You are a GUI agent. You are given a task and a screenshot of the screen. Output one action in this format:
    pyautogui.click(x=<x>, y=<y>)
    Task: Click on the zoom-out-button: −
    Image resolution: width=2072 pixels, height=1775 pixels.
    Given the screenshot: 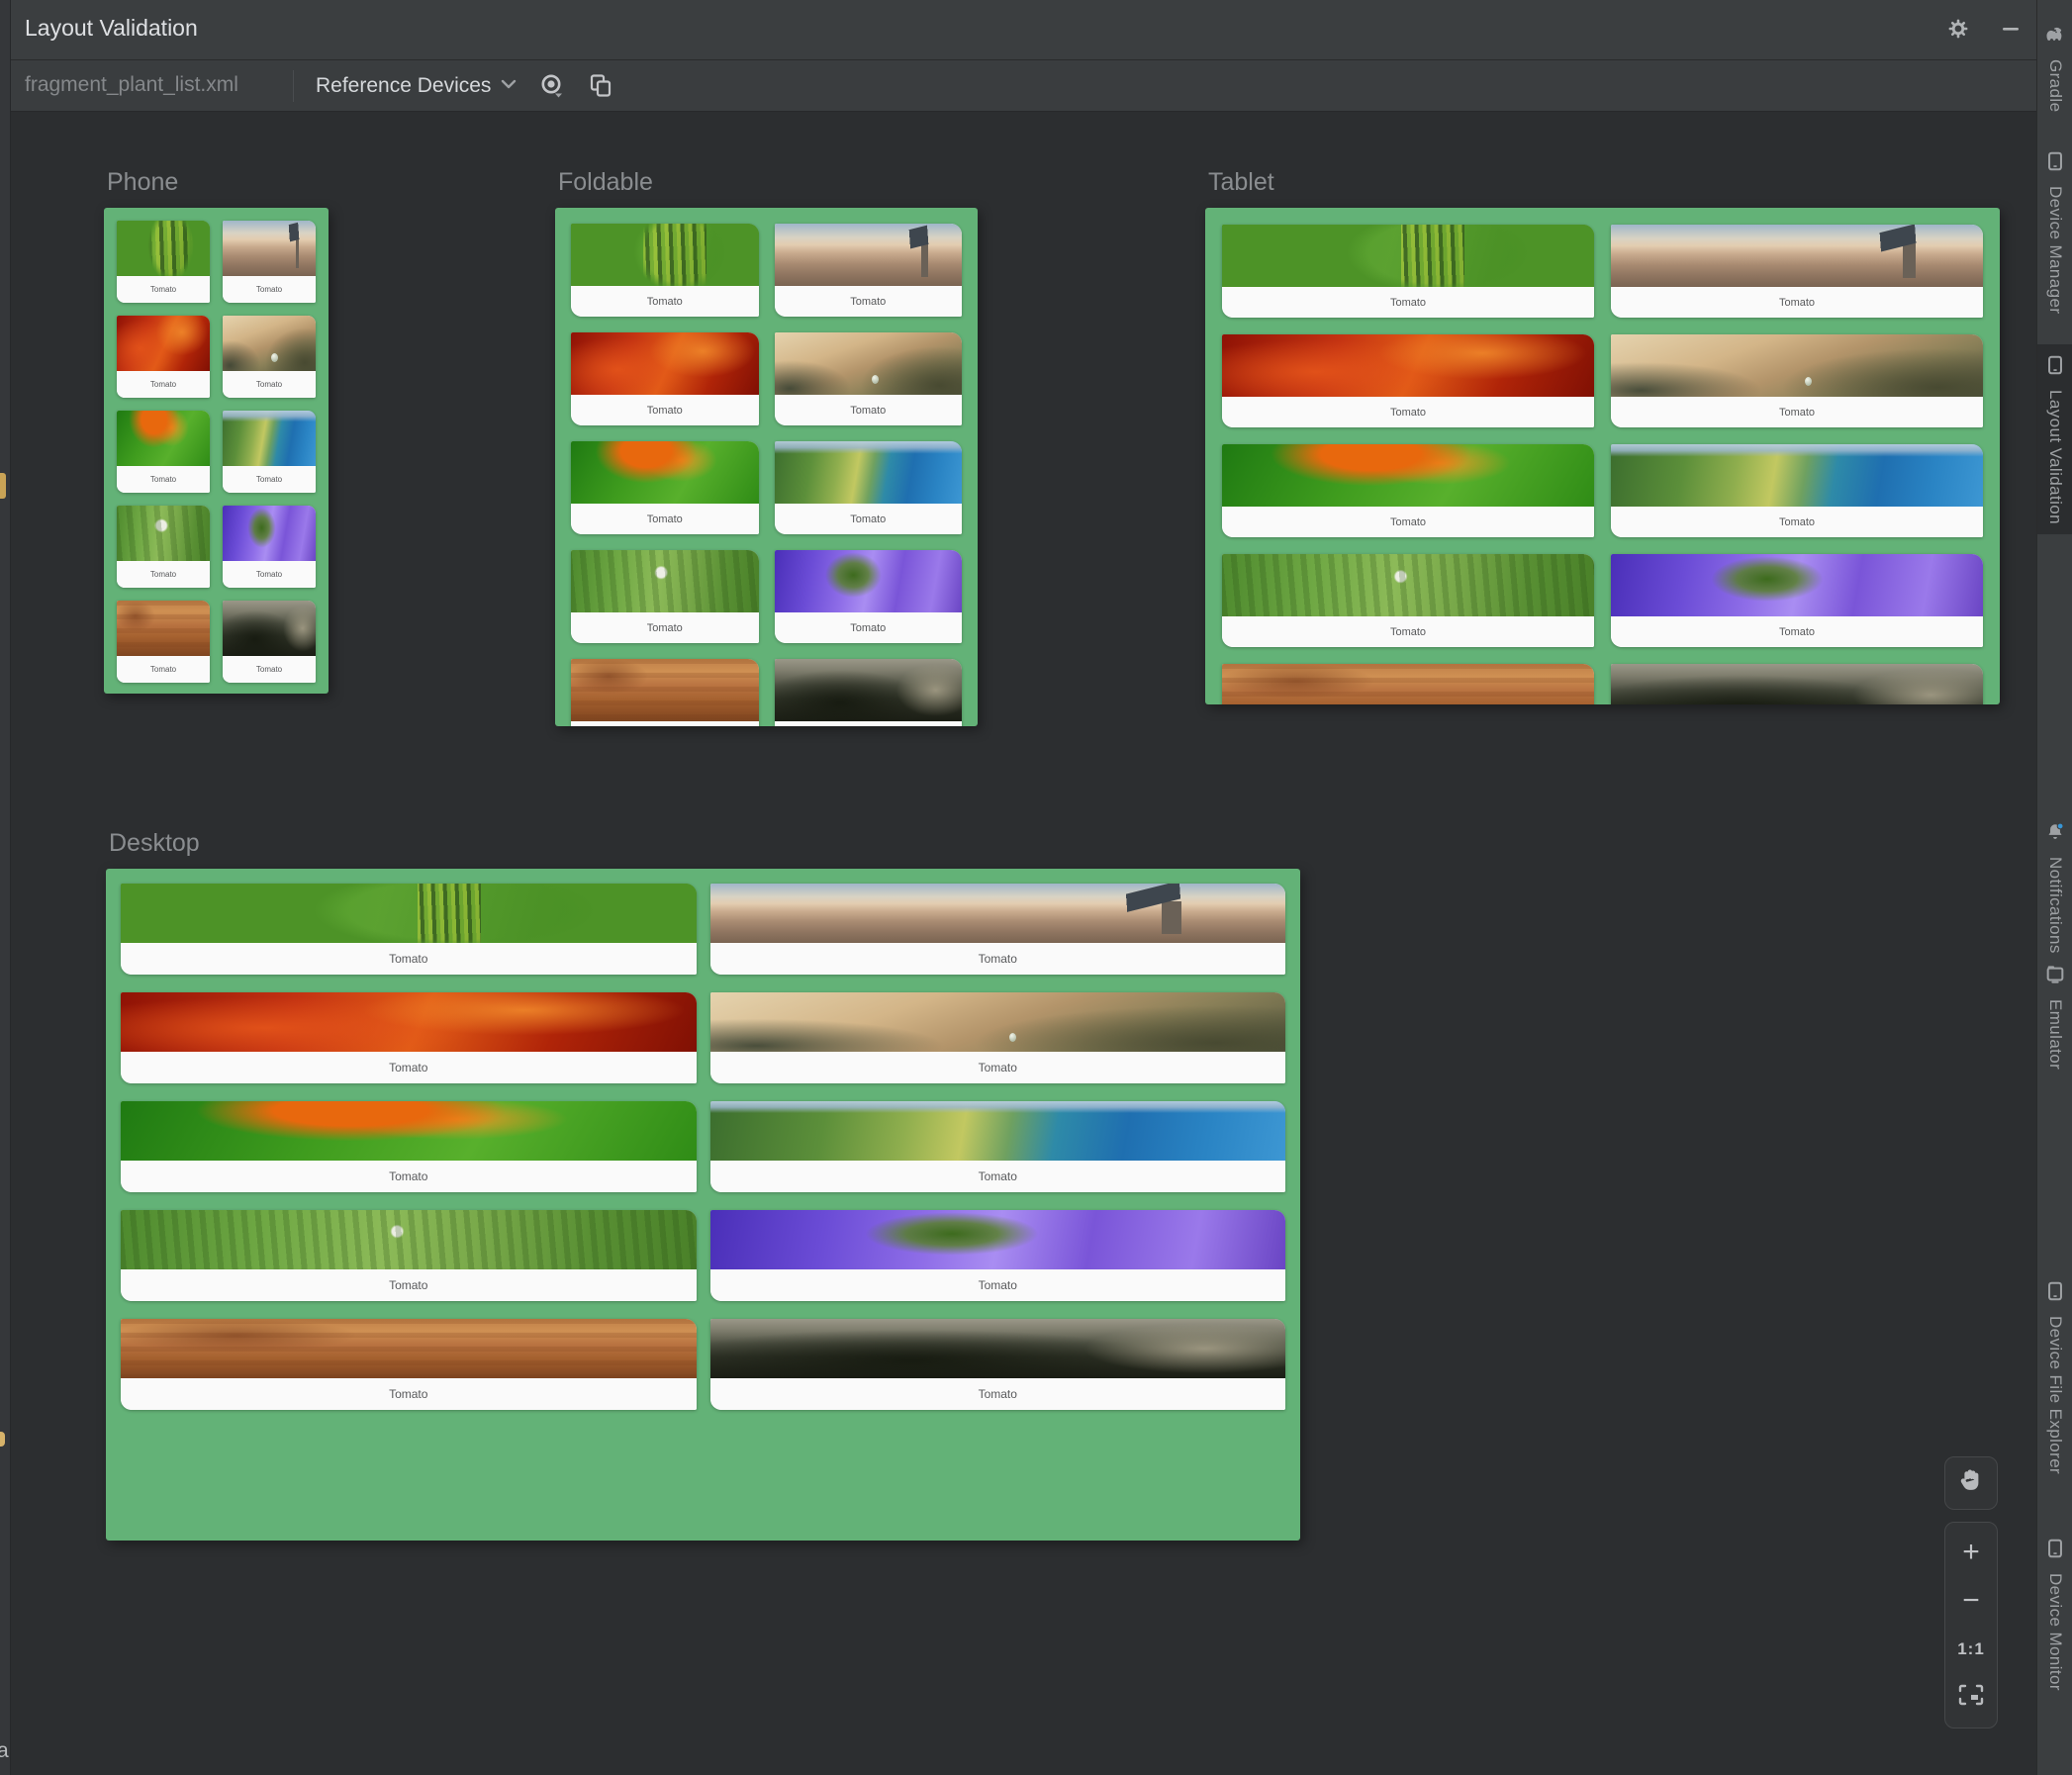 What is the action you would take?
    pyautogui.click(x=1971, y=1601)
    